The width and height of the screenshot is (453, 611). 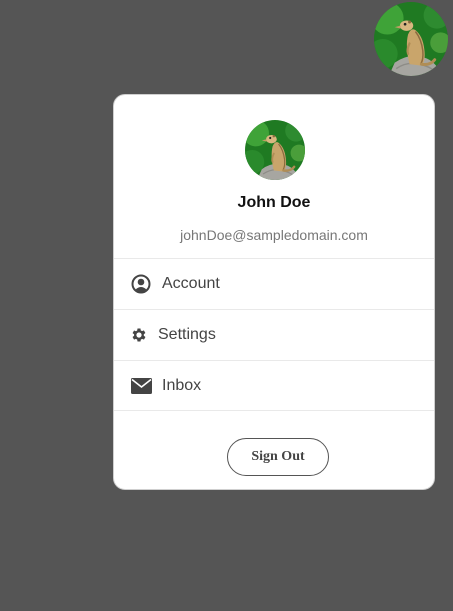 What do you see at coordinates (274, 202) in the screenshot?
I see `user-name: John Doe` at bounding box center [274, 202].